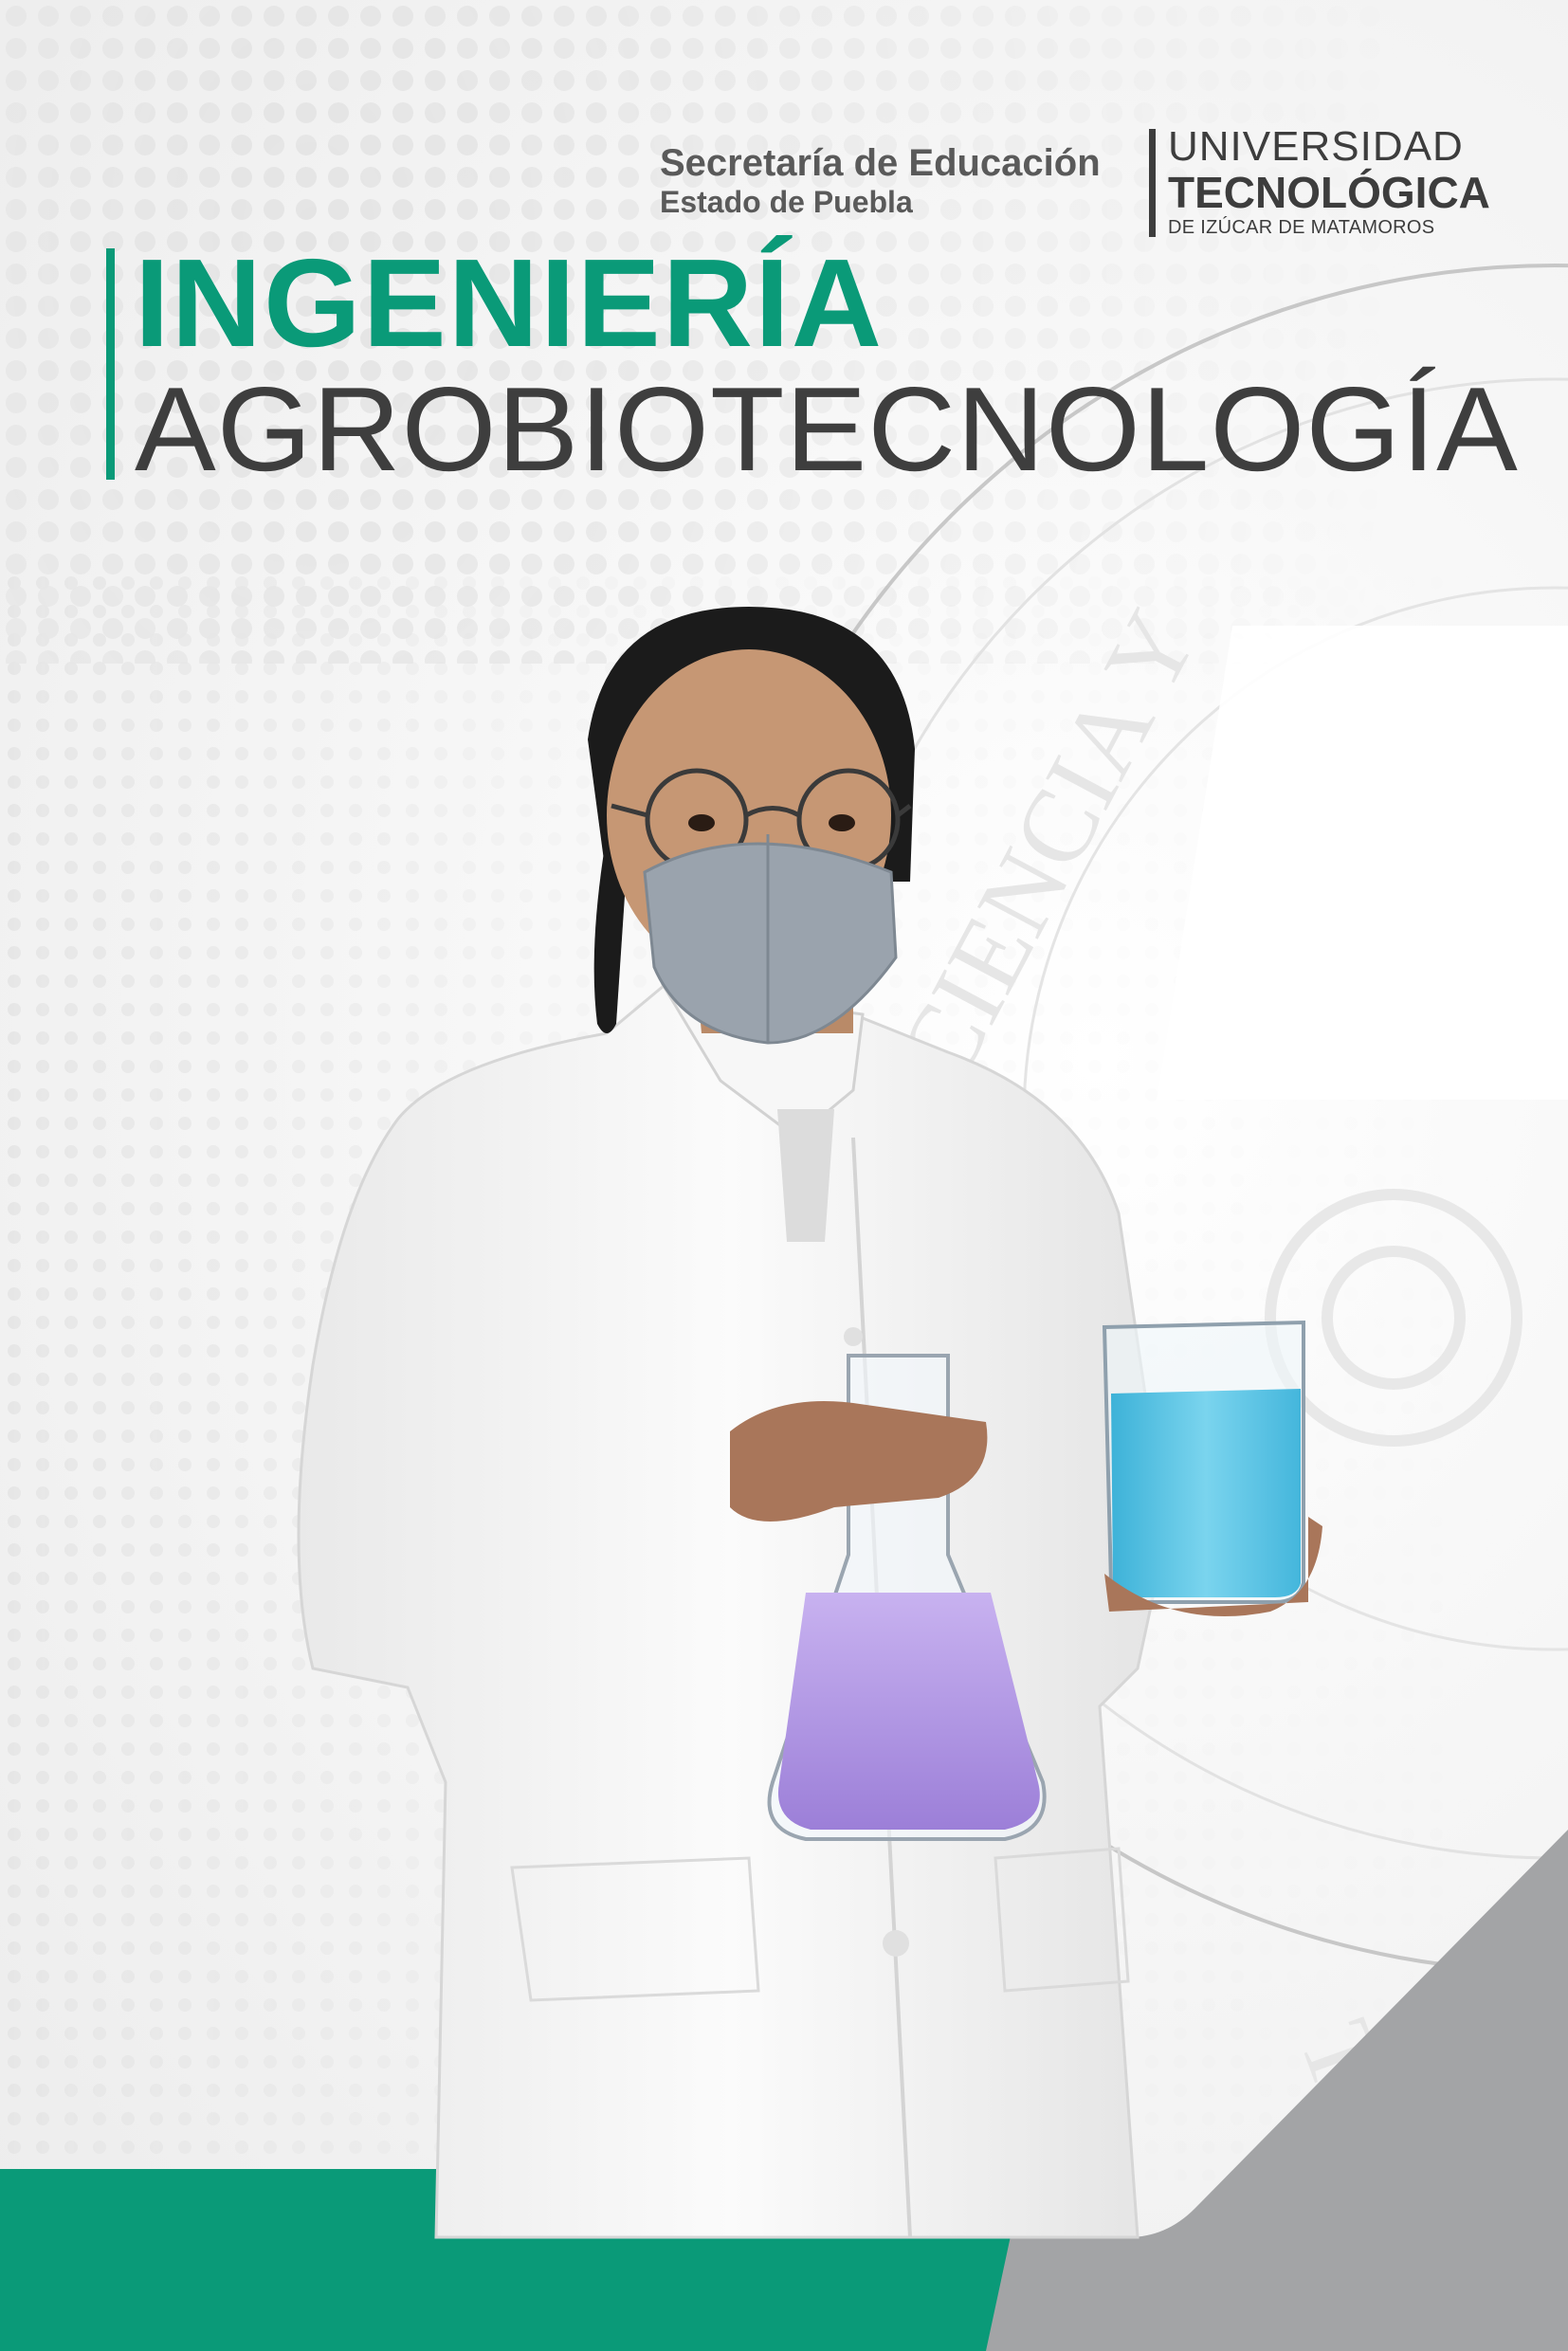 The width and height of the screenshot is (1568, 2351). What do you see at coordinates (509, 303) in the screenshot?
I see `title-engineering: INGENIERÍA` at bounding box center [509, 303].